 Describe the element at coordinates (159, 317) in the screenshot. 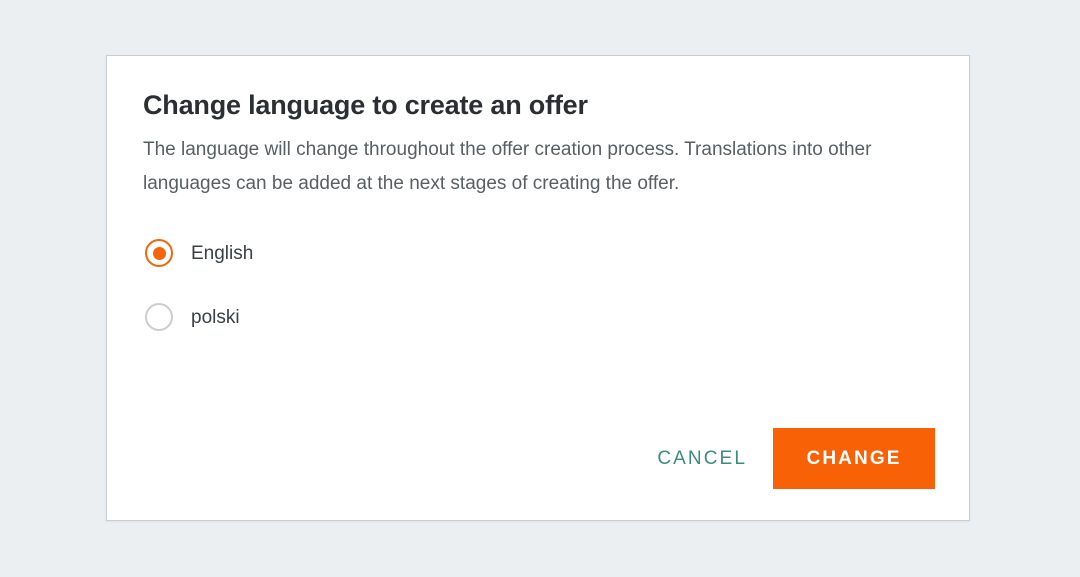

I see `radio-unselected-icon` at that location.